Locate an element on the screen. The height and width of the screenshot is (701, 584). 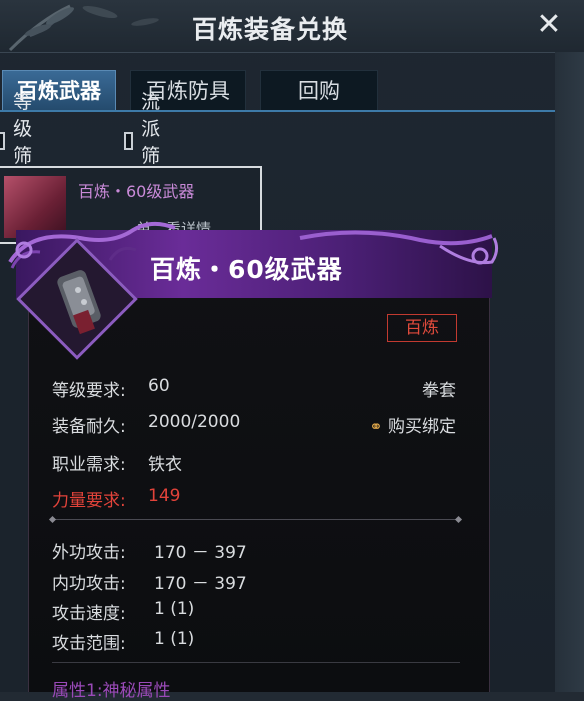
attack-range-value: 1 (1) is located at coordinates (174, 639).